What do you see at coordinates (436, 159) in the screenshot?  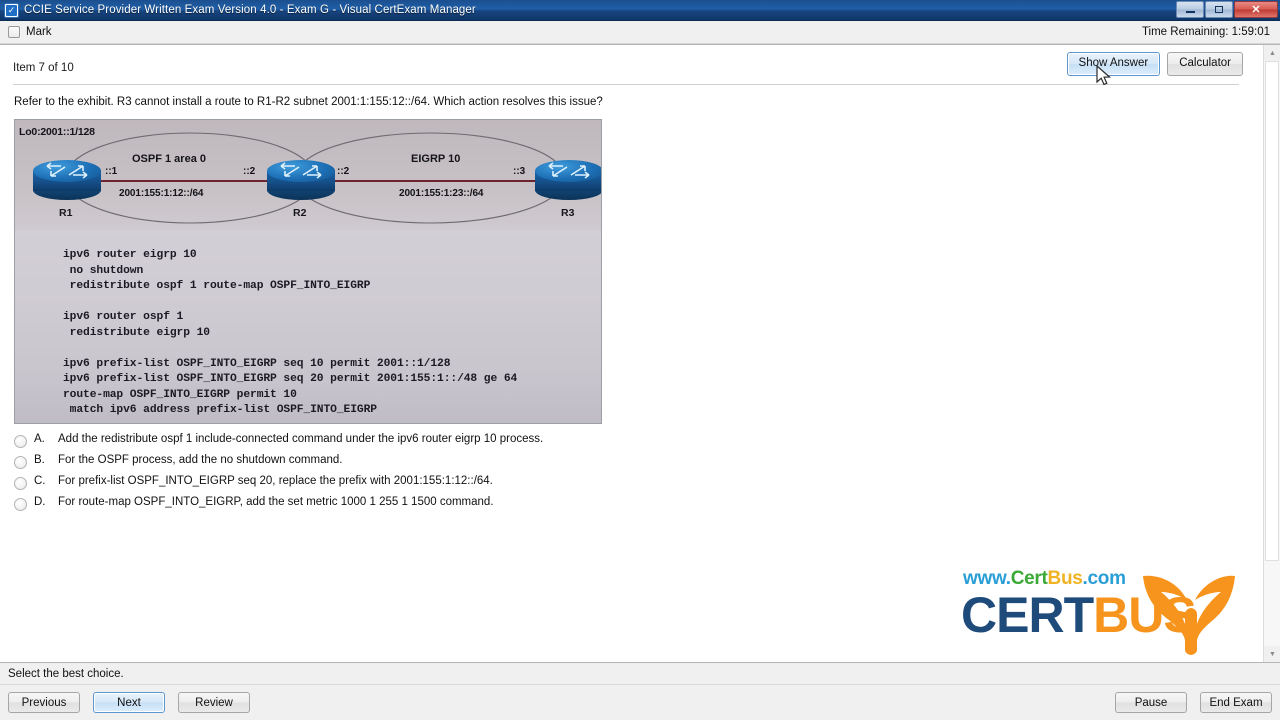 I see `eigrp-label: EIGRP 10` at bounding box center [436, 159].